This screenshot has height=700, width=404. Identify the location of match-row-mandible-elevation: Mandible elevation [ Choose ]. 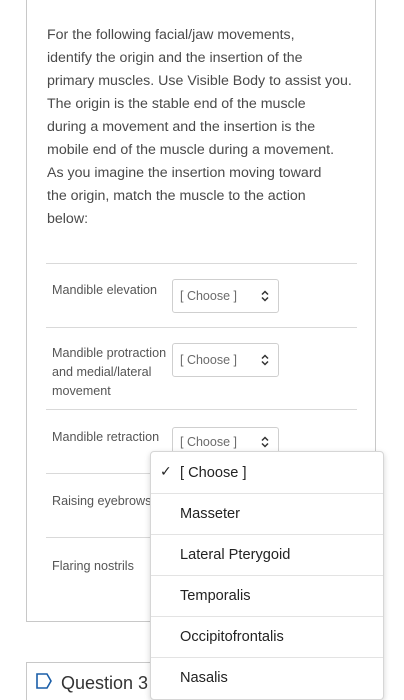
(201, 295).